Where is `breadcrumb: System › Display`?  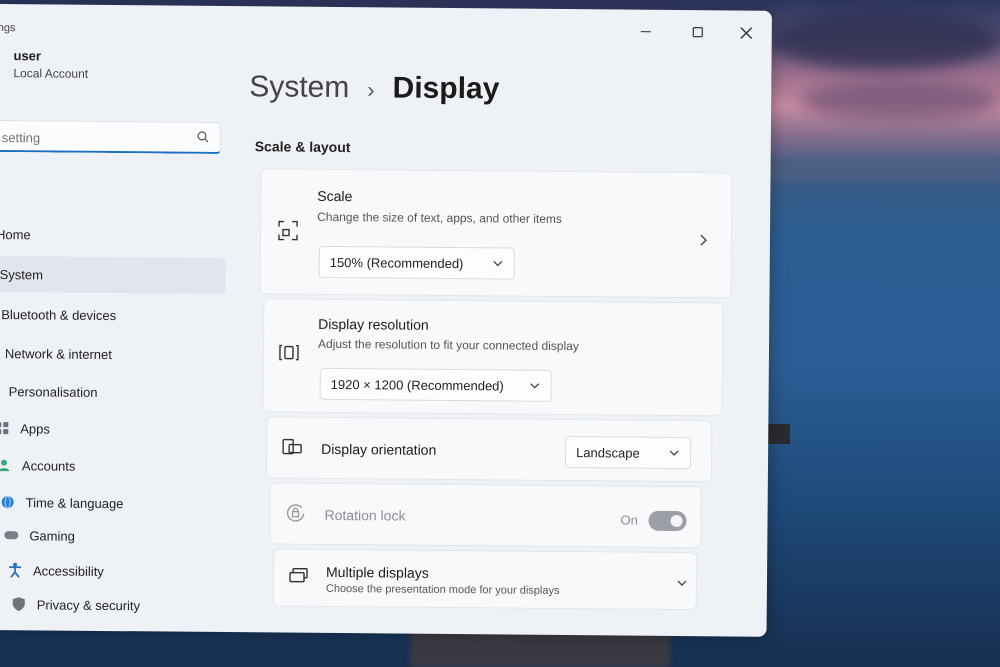 breadcrumb: System › Display is located at coordinates (374, 88).